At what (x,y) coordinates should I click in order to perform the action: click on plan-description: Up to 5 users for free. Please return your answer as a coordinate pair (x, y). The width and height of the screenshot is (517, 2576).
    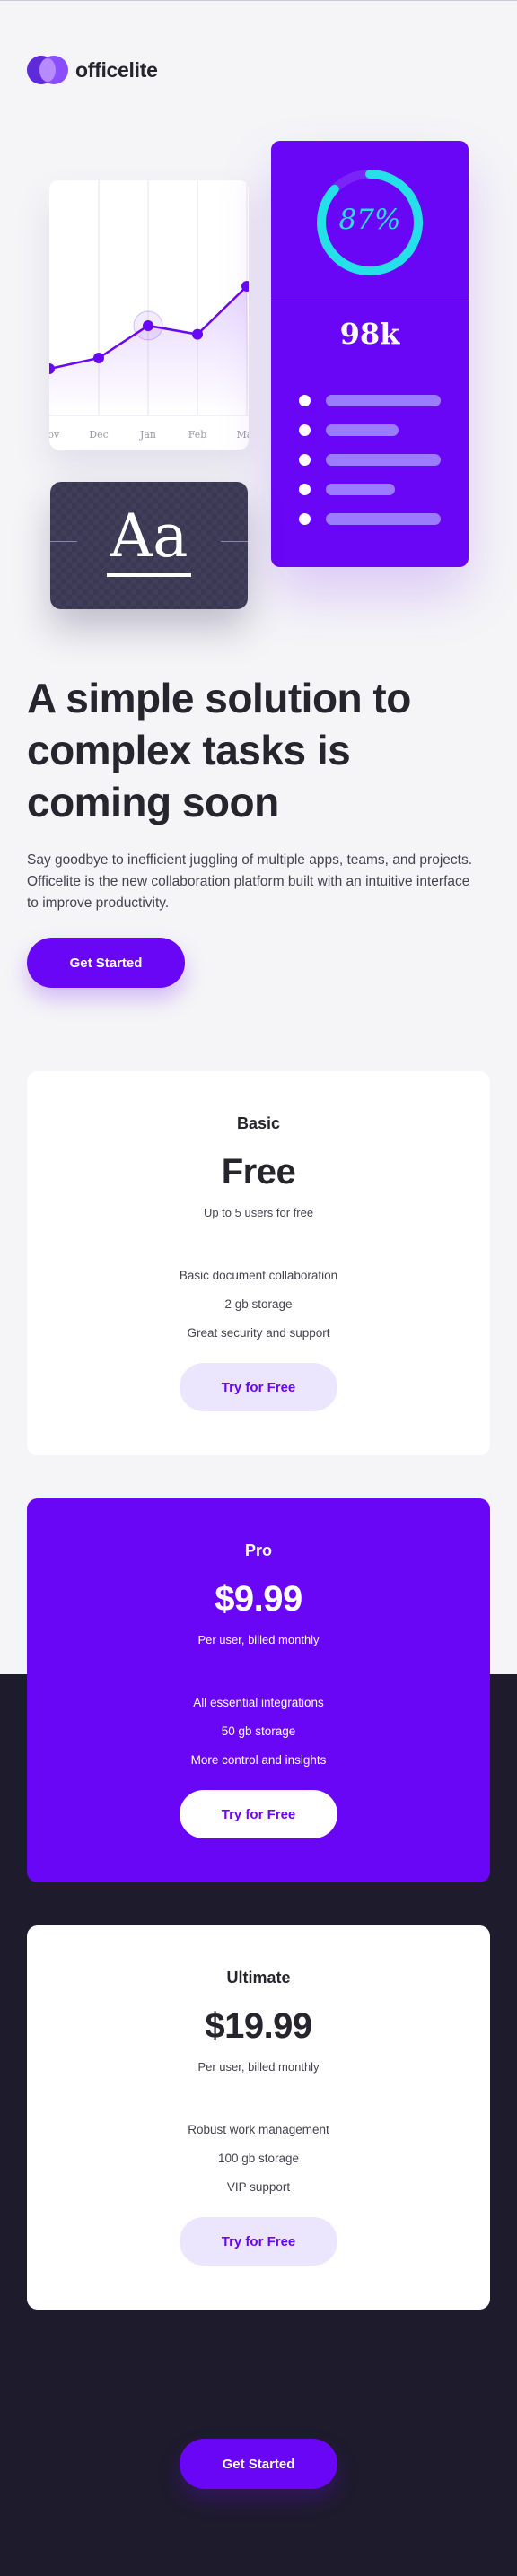
    Looking at the image, I should click on (258, 1212).